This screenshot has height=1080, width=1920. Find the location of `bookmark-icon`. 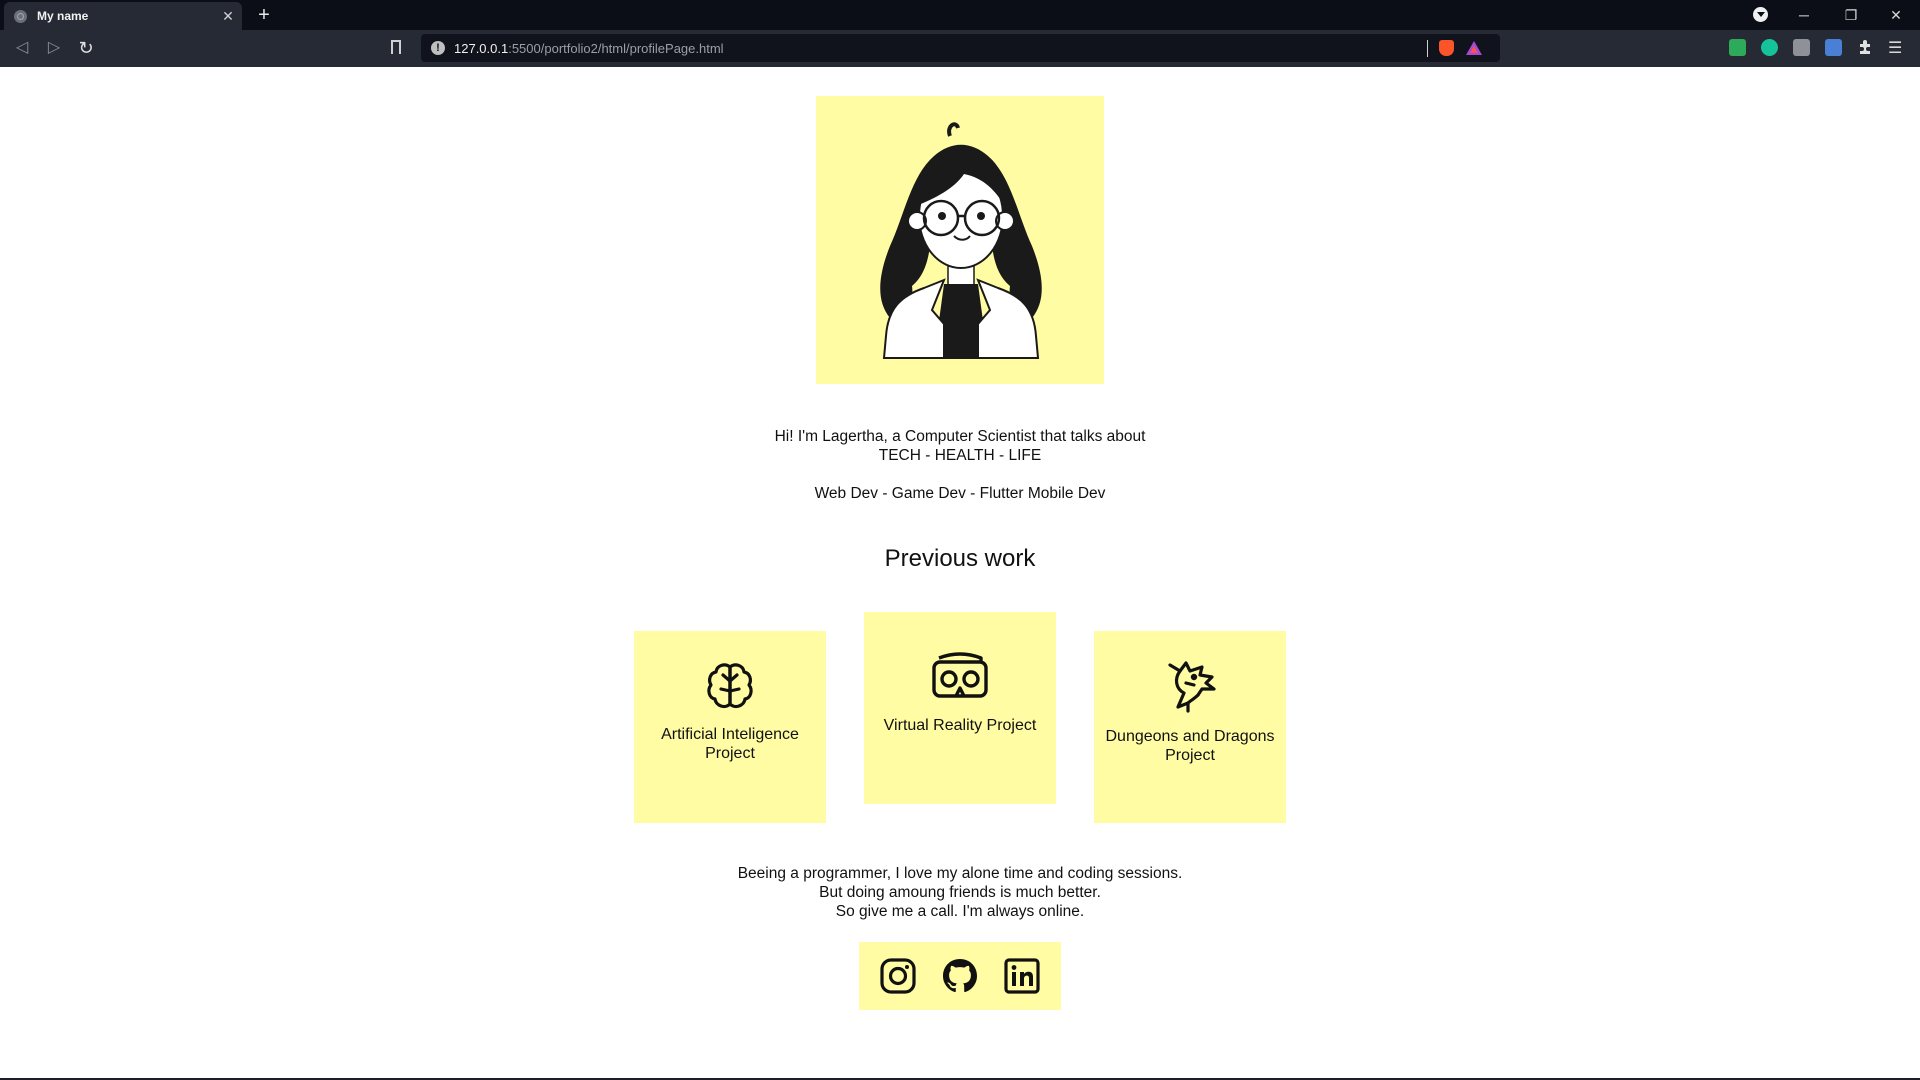

bookmark-icon is located at coordinates (396, 47).